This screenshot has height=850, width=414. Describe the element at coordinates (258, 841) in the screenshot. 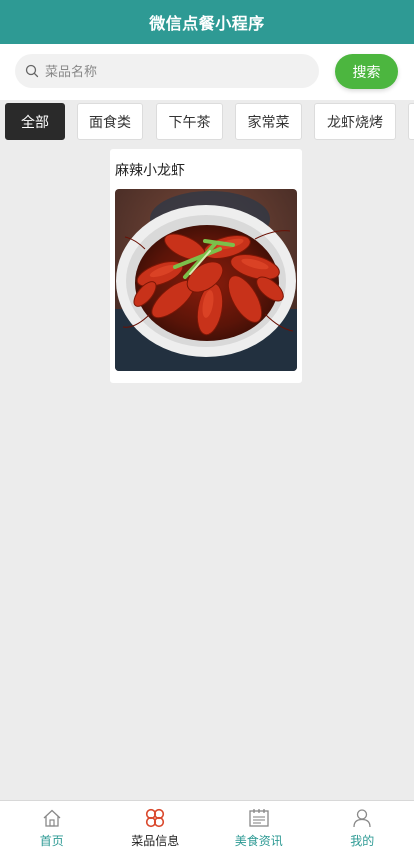

I see `tab-news-label: 美食资讯` at that location.